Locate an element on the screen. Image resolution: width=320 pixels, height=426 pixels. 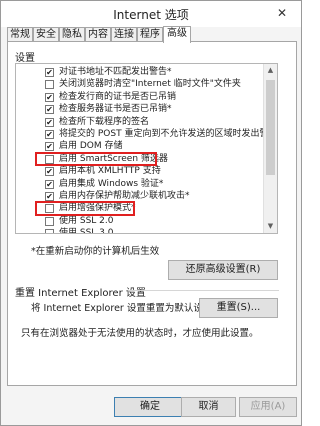
setting-row: ✔ 对证书地址不匹配发出警告* is located at coordinates (140, 72).